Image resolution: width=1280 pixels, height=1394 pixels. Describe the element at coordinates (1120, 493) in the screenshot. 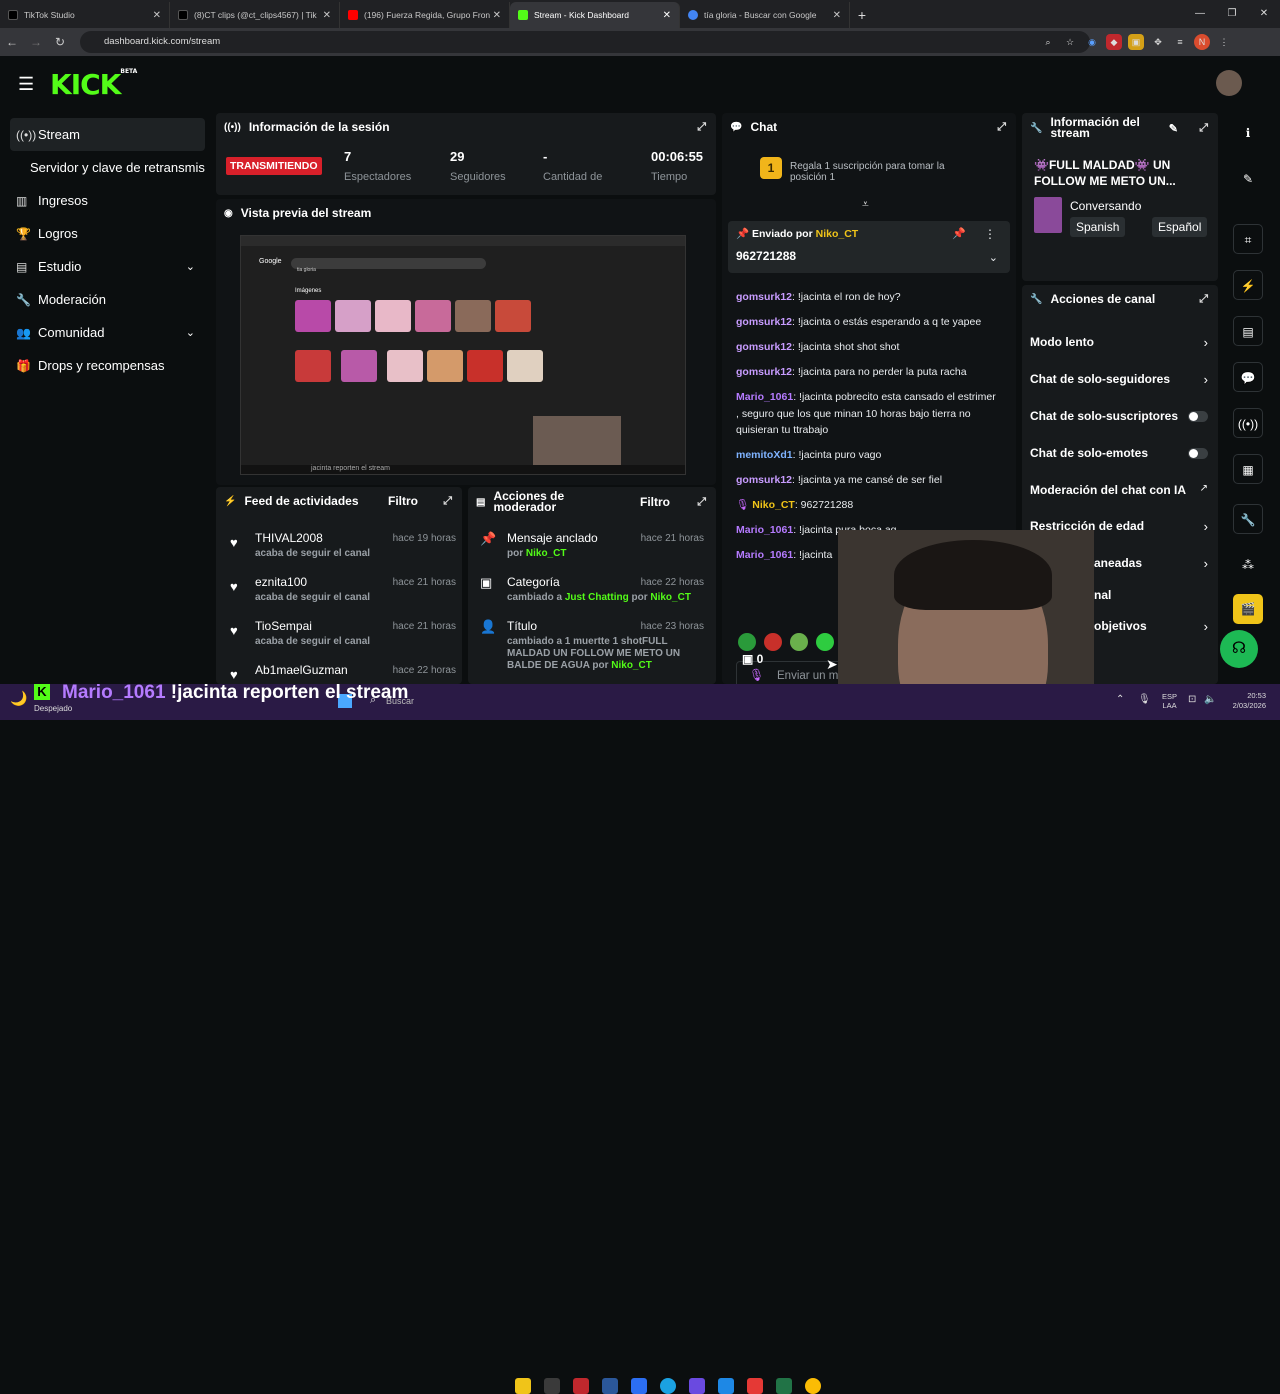

I see `action-ai-moderation: Moderación del chat con IA ↗` at that location.